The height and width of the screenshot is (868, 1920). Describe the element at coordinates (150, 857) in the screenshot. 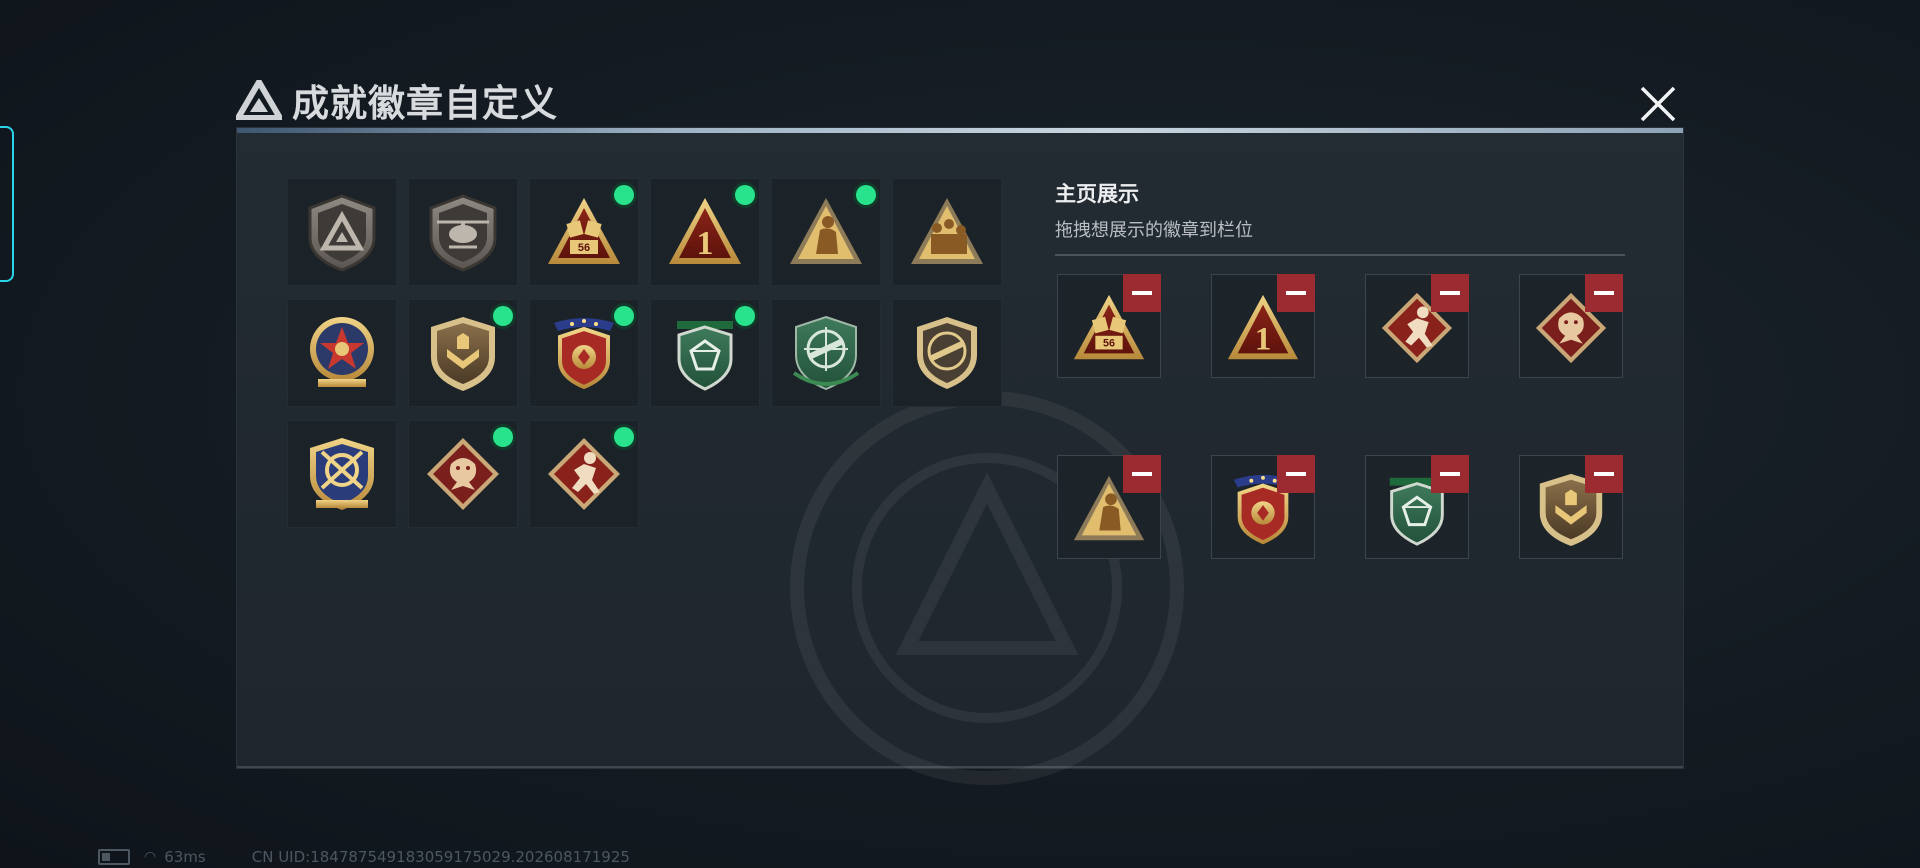

I see `wifi-icon: ◠` at that location.